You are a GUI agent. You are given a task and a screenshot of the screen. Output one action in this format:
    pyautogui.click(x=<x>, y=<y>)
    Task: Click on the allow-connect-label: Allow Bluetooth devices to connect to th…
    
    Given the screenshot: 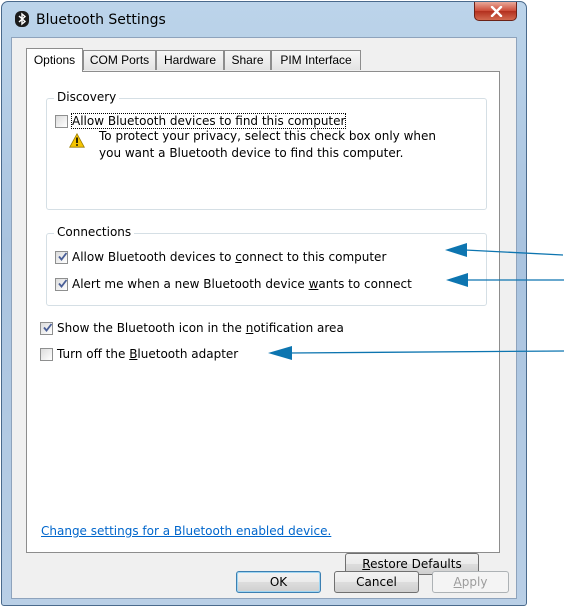 What is the action you would take?
    pyautogui.click(x=229, y=257)
    